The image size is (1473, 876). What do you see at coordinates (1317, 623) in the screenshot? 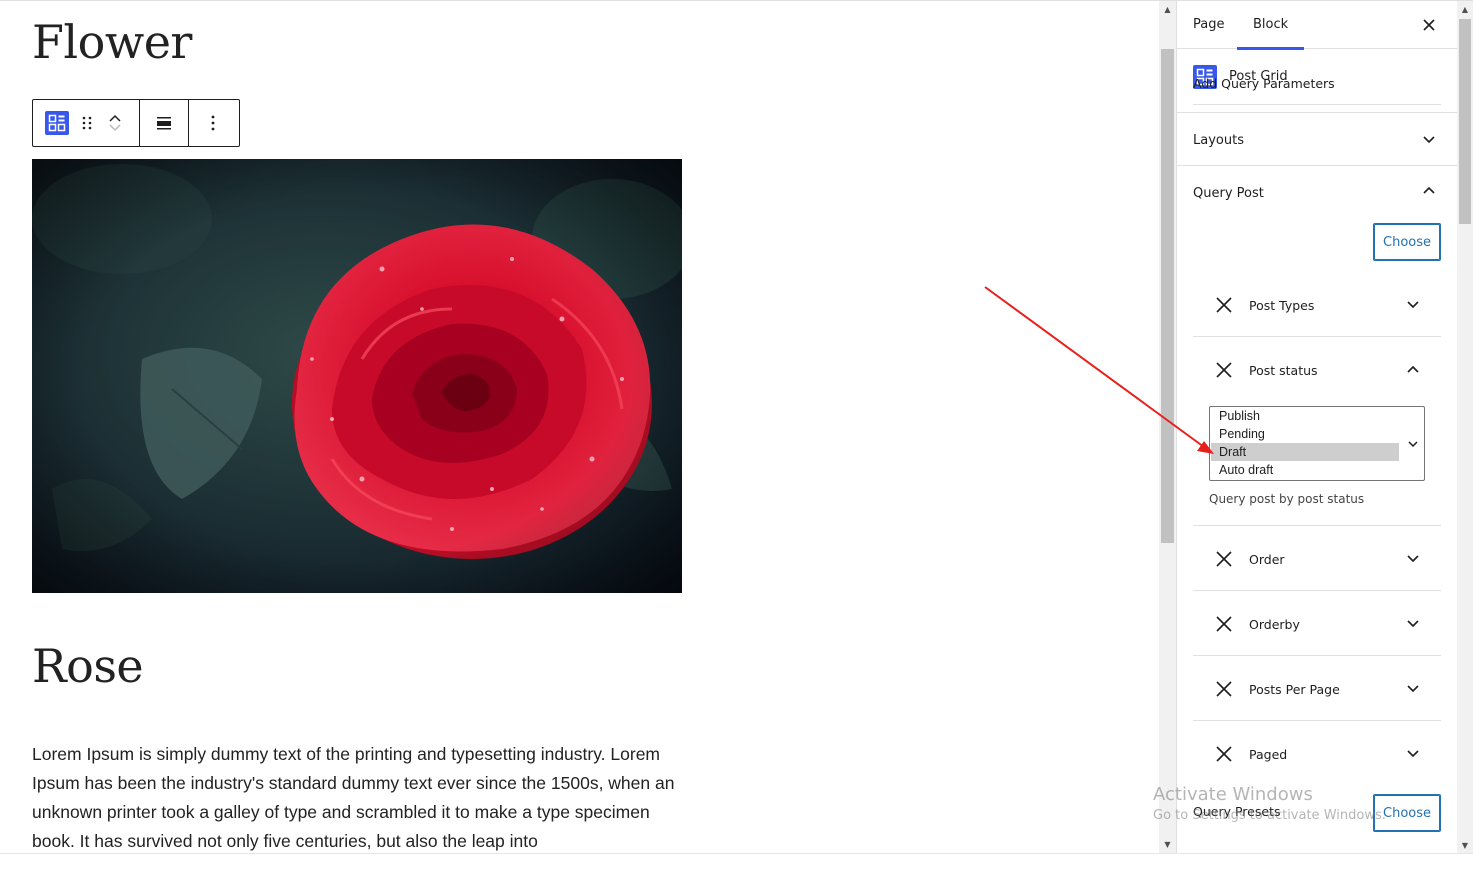
I see `param-orderby: Orderby` at bounding box center [1317, 623].